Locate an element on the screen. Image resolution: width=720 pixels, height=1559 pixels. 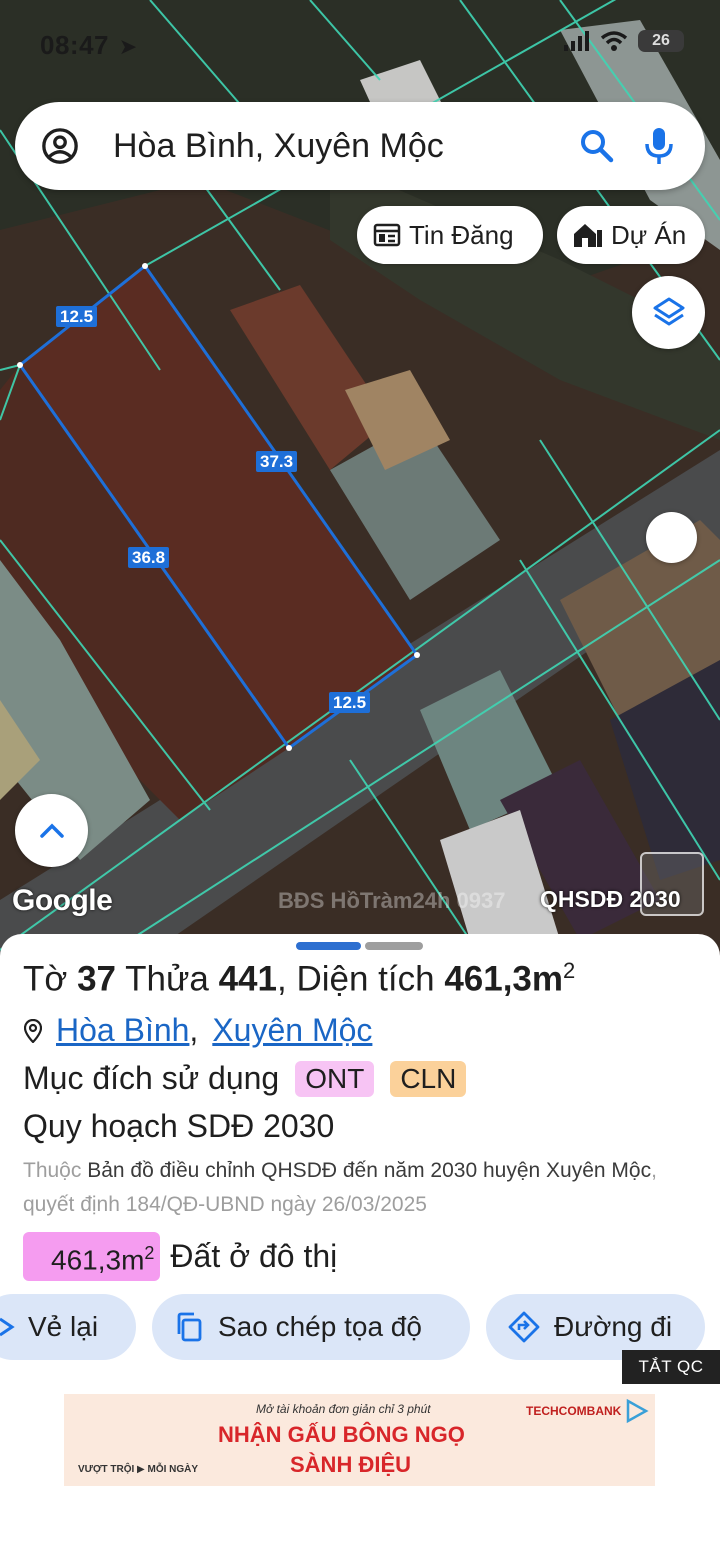
zoning-type-label: Đất ở đô thị is located at coordinates (254, 1256).